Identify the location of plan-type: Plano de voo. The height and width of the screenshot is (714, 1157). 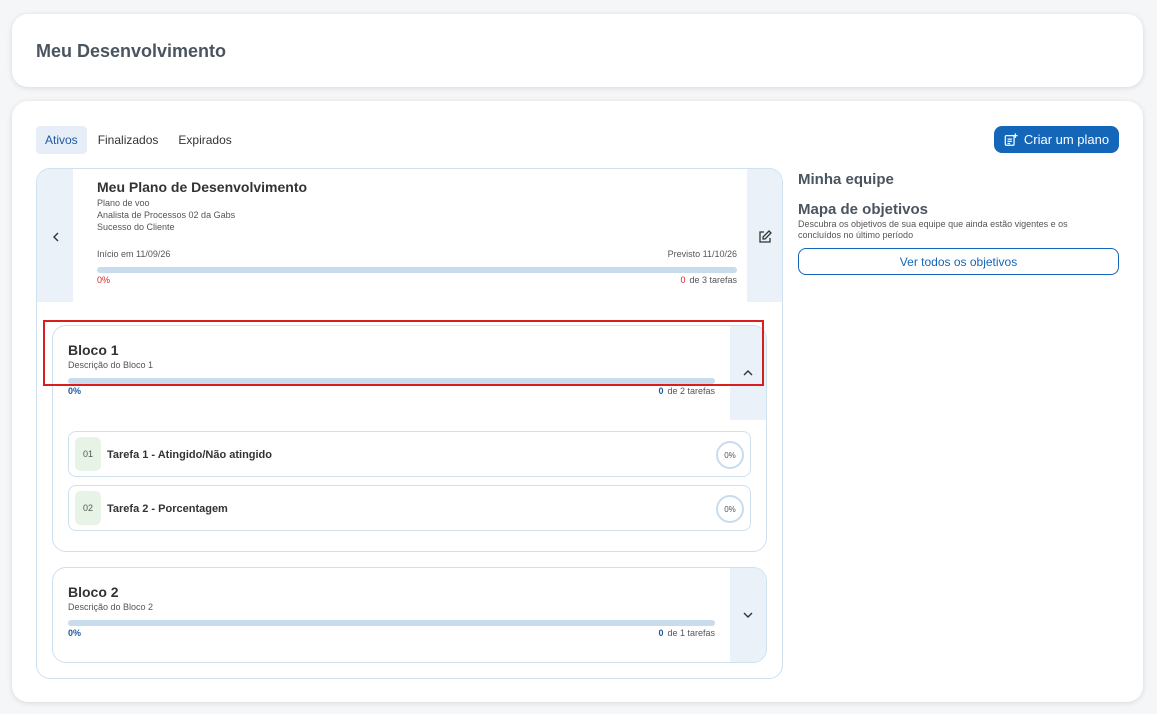
(123, 203).